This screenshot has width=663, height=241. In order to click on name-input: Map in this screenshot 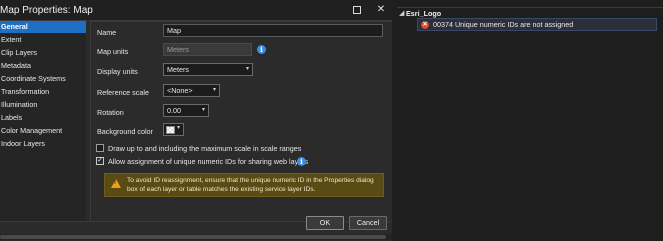, I will do `click(273, 30)`.